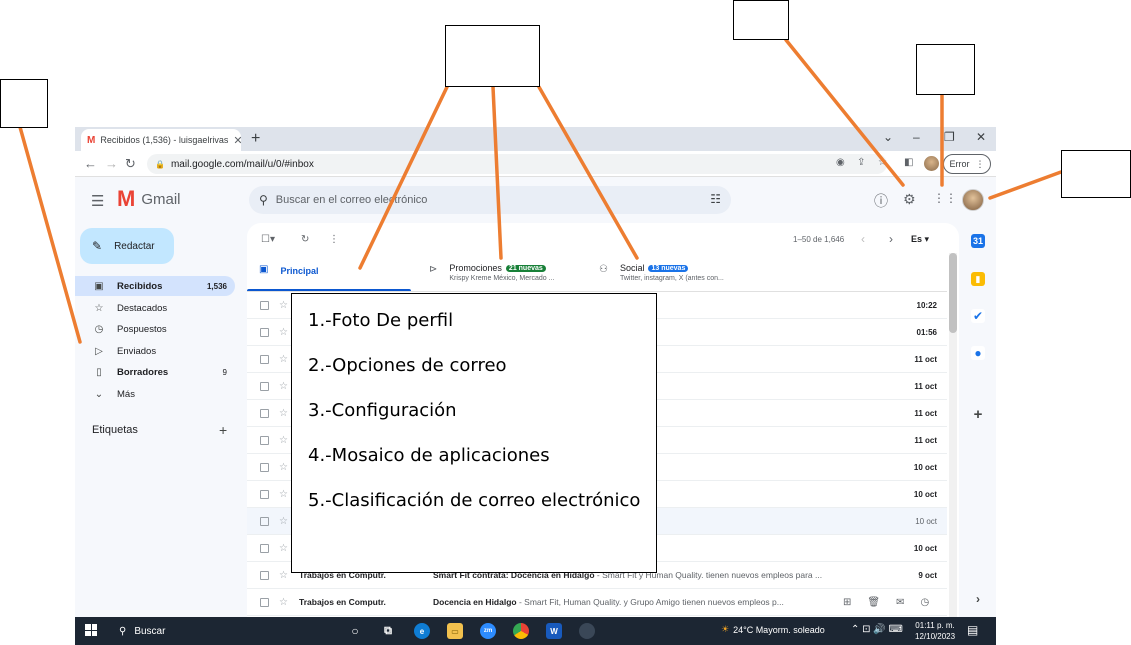  What do you see at coordinates (935, 636) in the screenshot?
I see `clock-date: 12/10/2023` at bounding box center [935, 636].